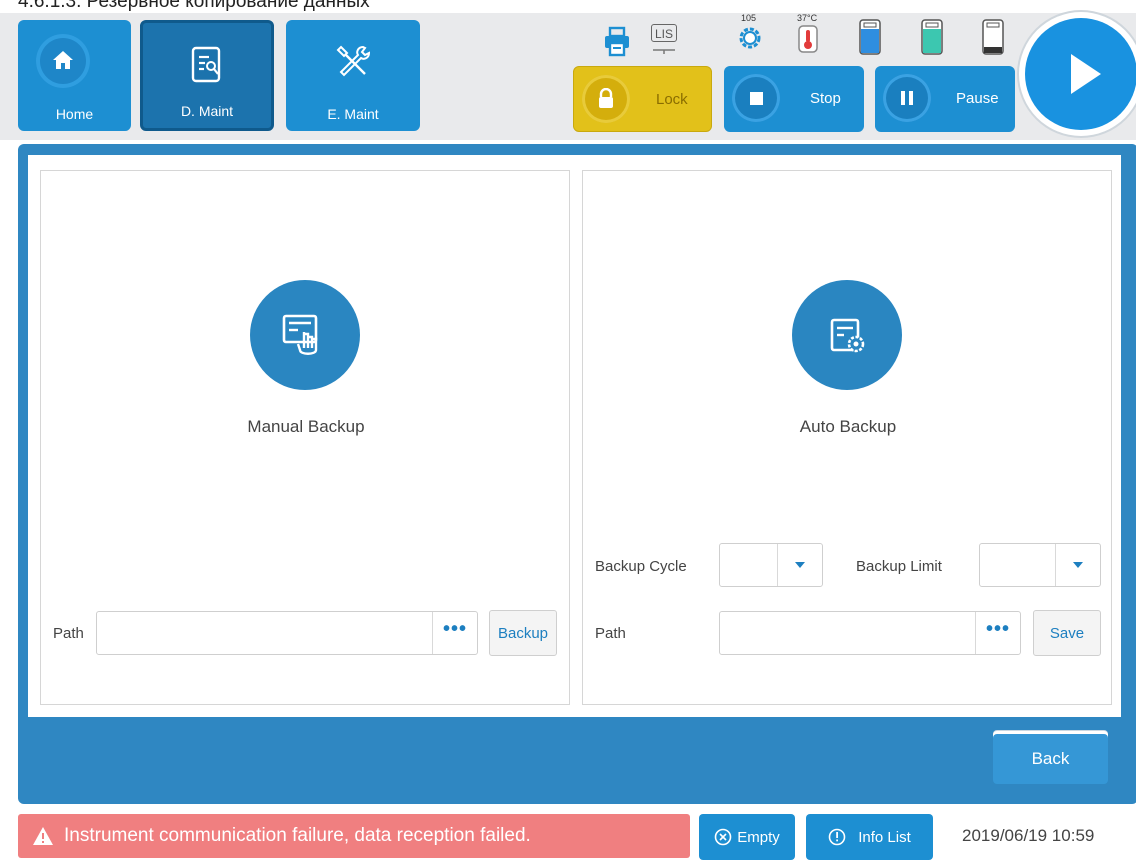  I want to click on lock-icon, so click(606, 99).